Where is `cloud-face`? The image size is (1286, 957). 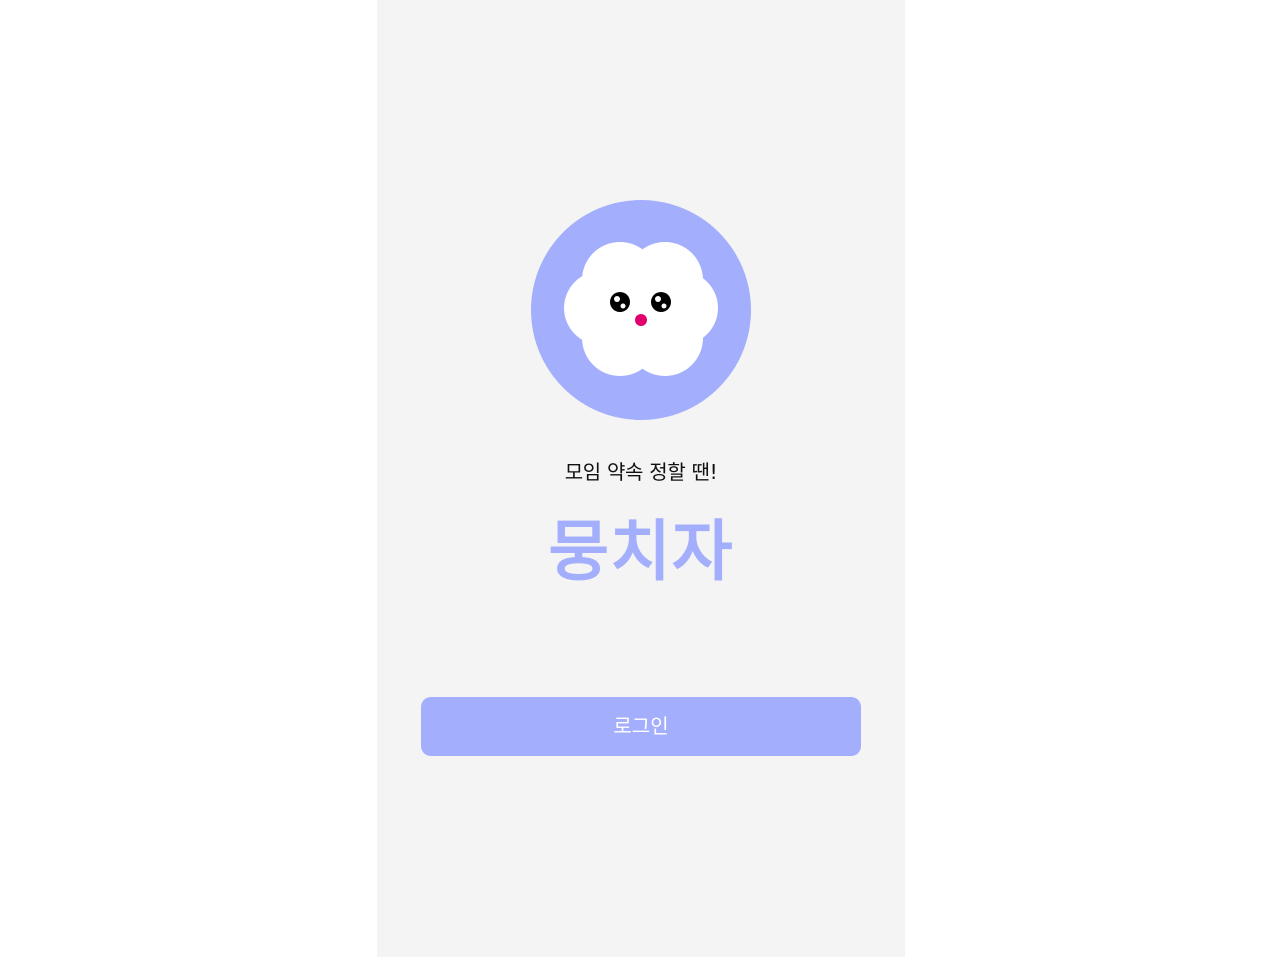 cloud-face is located at coordinates (641, 309).